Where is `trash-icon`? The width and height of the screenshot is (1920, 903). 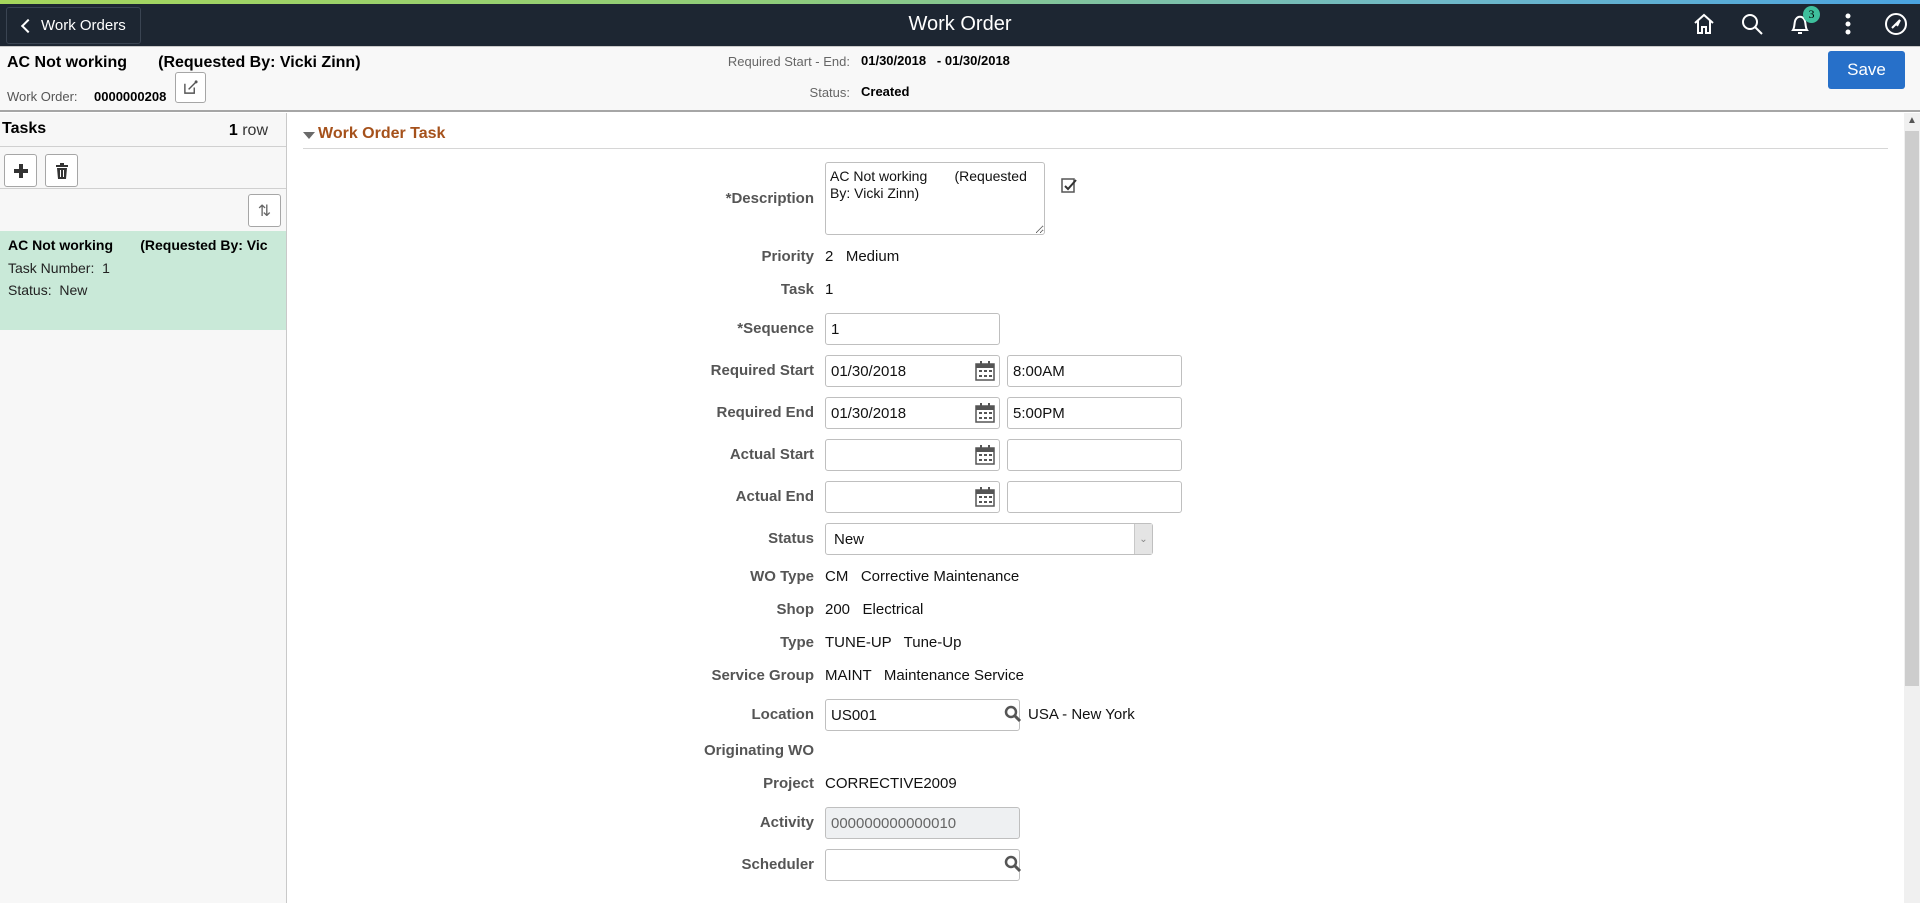
trash-icon is located at coordinates (61, 170).